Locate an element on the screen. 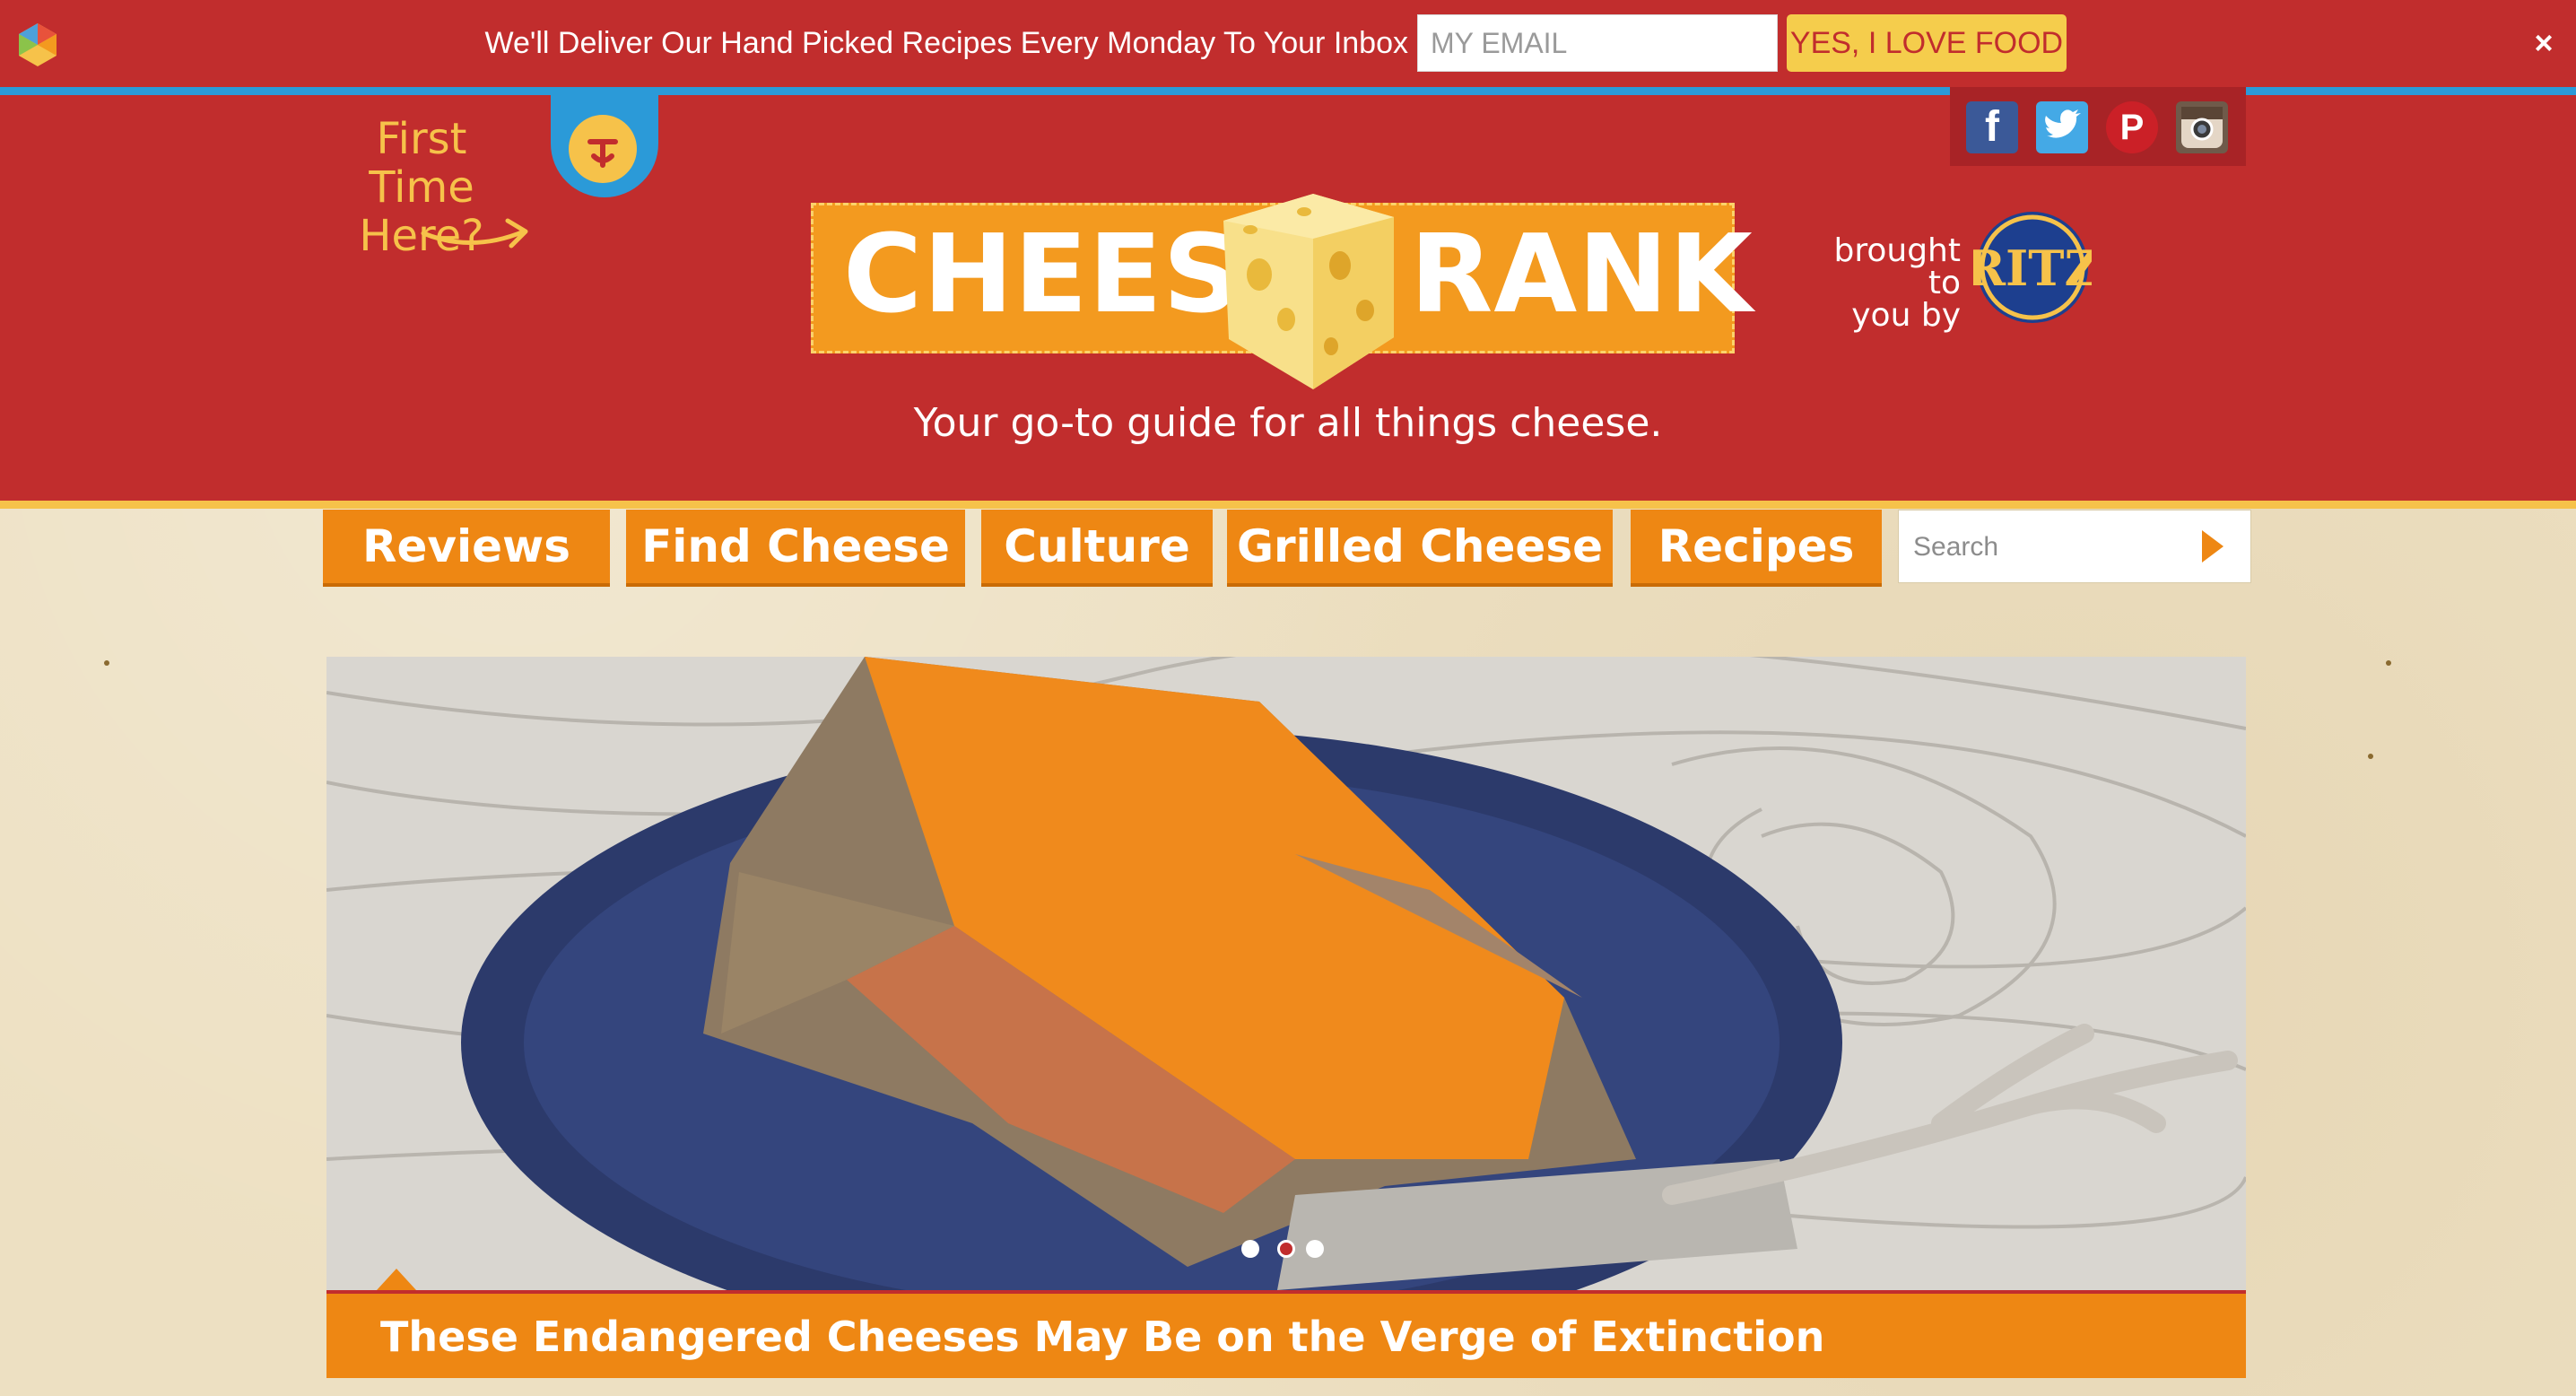 The image size is (2576, 1396). site-logo-icon is located at coordinates (38, 44).